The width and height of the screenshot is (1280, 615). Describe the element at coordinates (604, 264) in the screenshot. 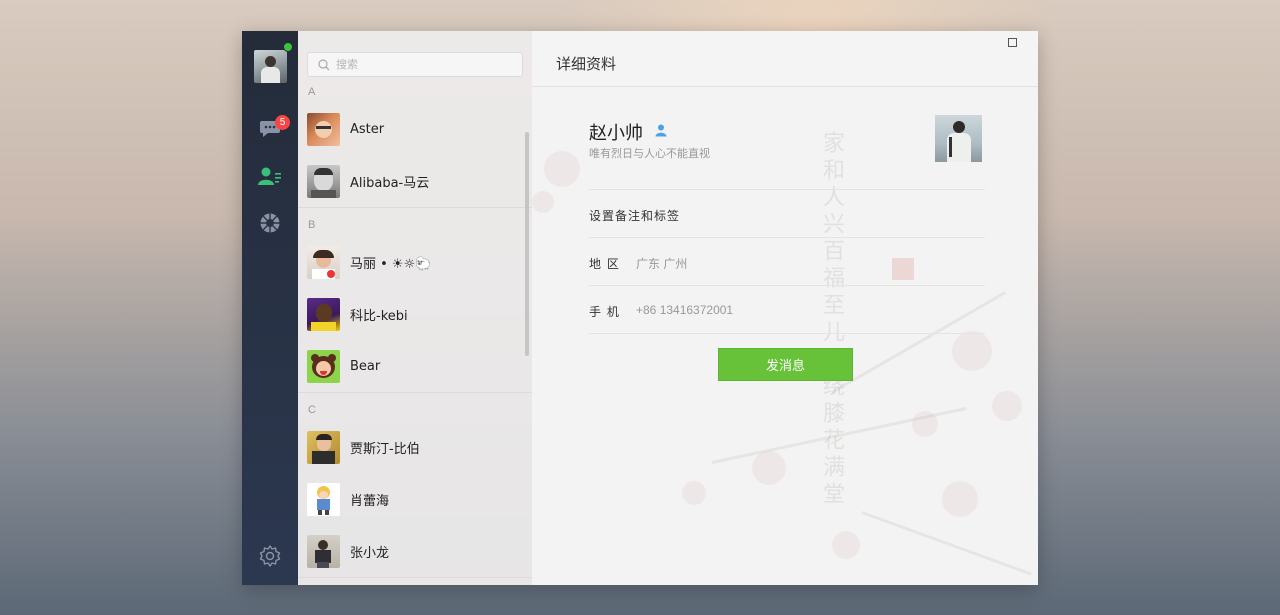

I see `region-label: 地 区` at that location.